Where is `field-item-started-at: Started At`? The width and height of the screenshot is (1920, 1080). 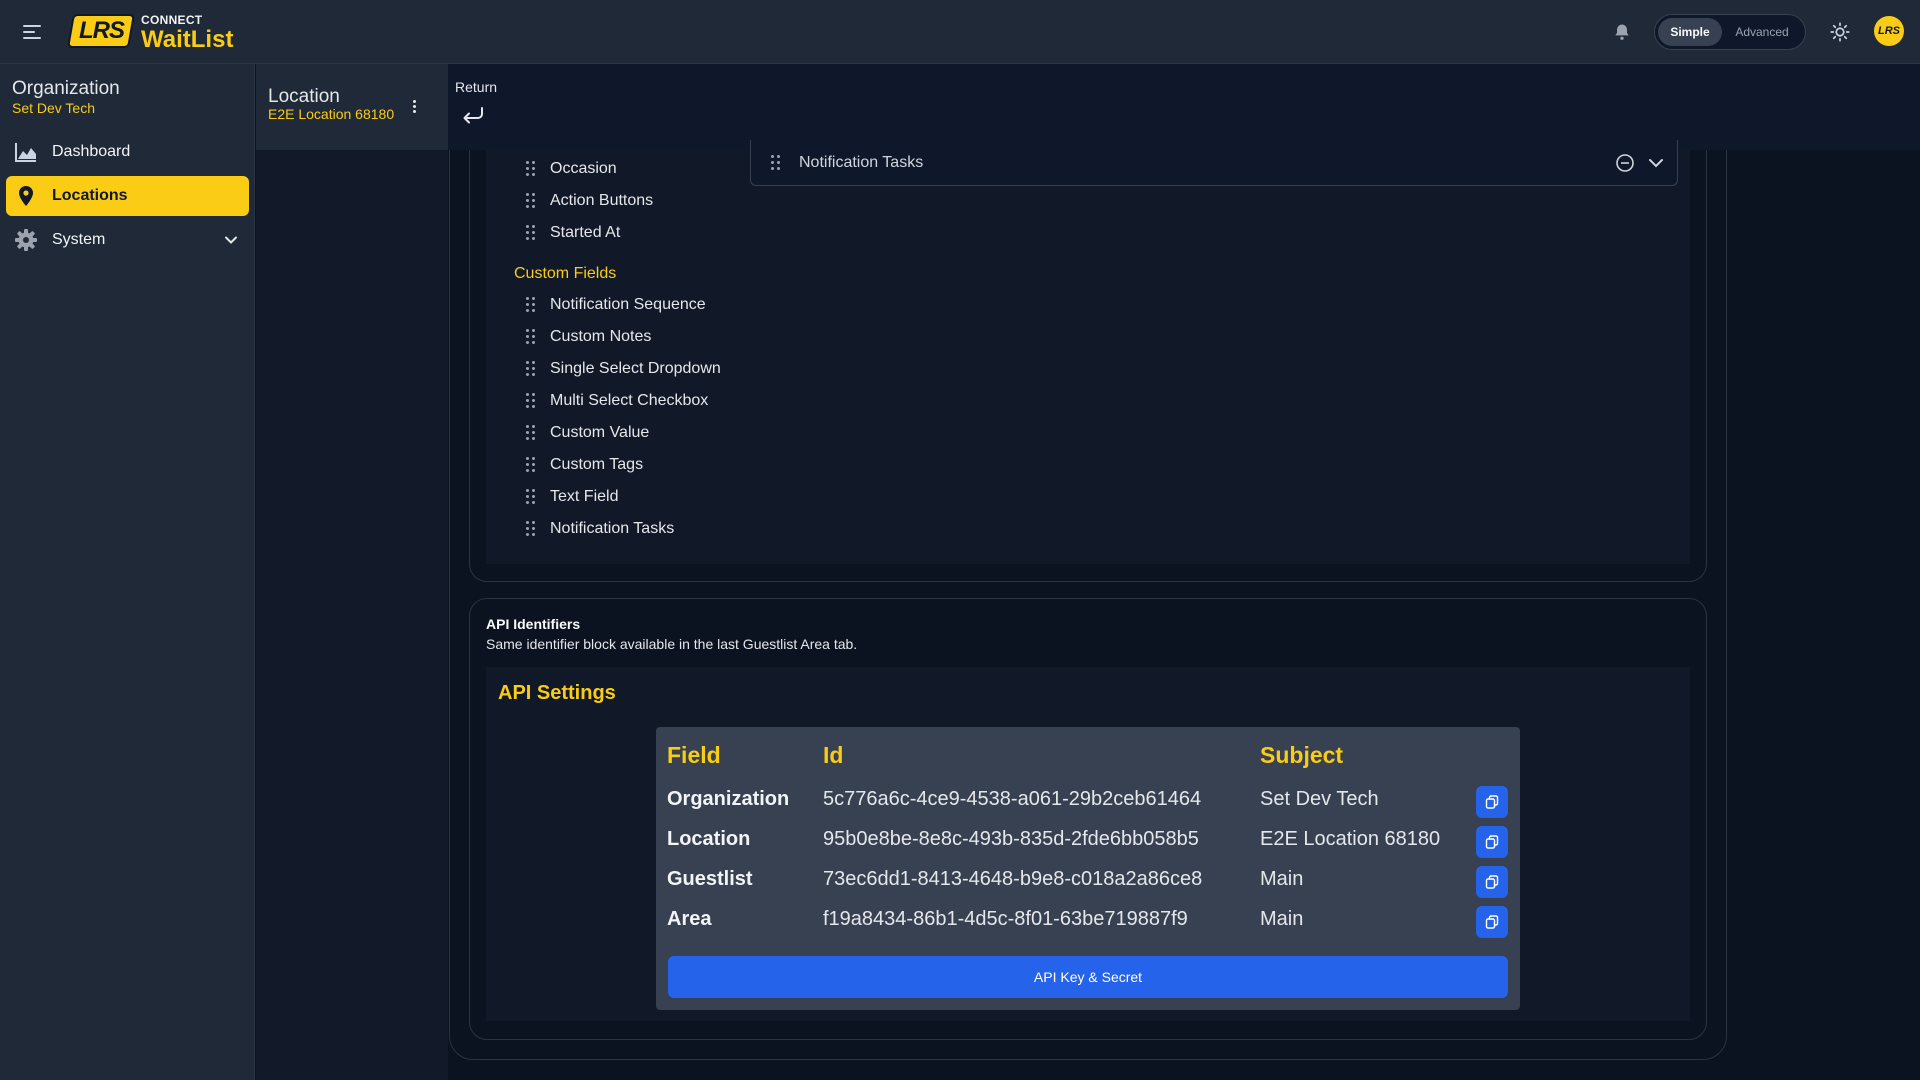 field-item-started-at: Started At is located at coordinates (573, 233).